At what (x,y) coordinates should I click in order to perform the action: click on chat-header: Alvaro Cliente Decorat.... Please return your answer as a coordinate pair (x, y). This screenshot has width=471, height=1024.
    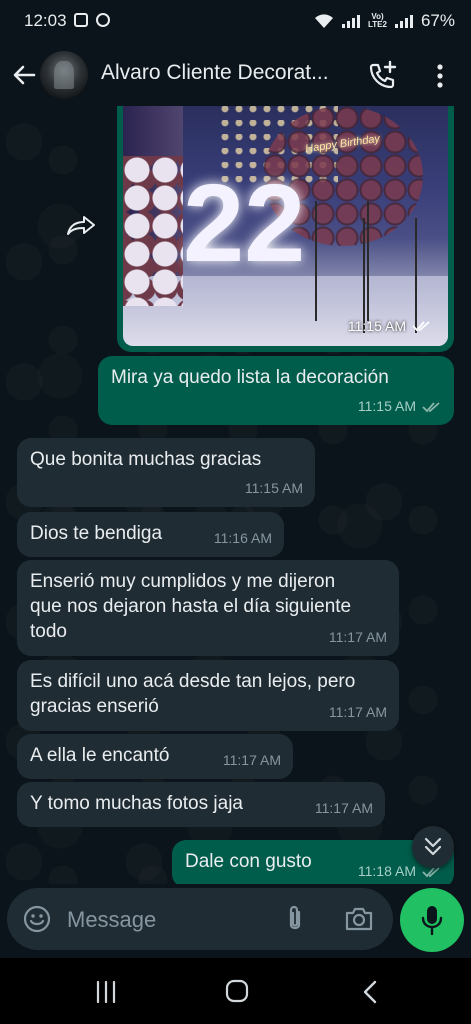
    Looking at the image, I should click on (235, 75).